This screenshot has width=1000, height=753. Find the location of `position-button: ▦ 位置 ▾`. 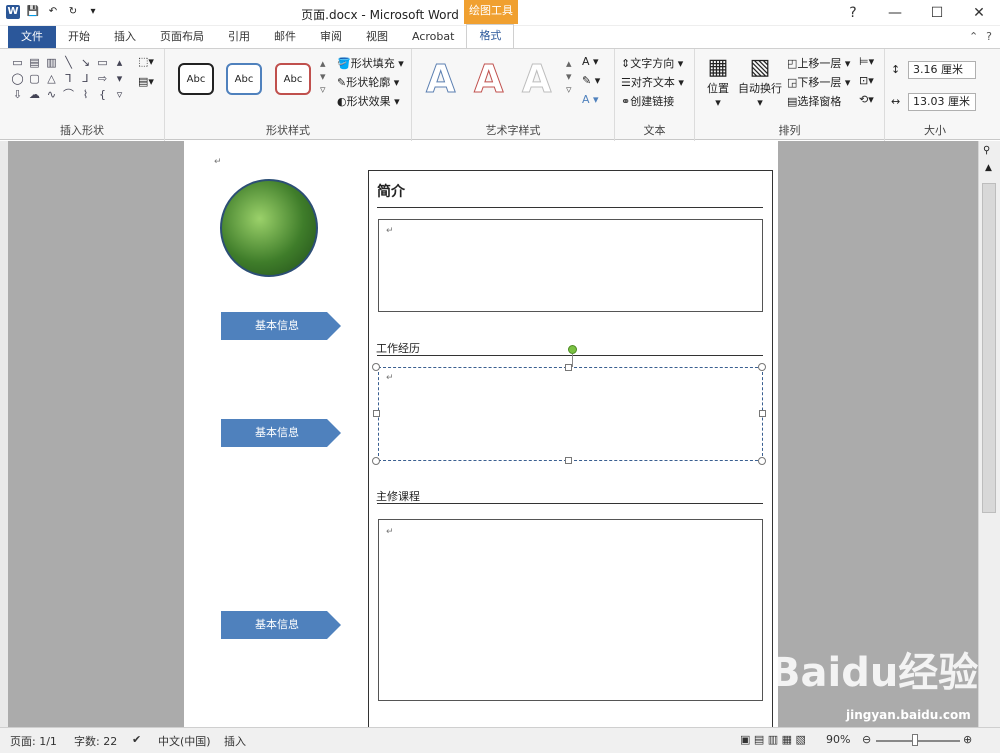

position-button: ▦ 位置 ▾ is located at coordinates (718, 82).